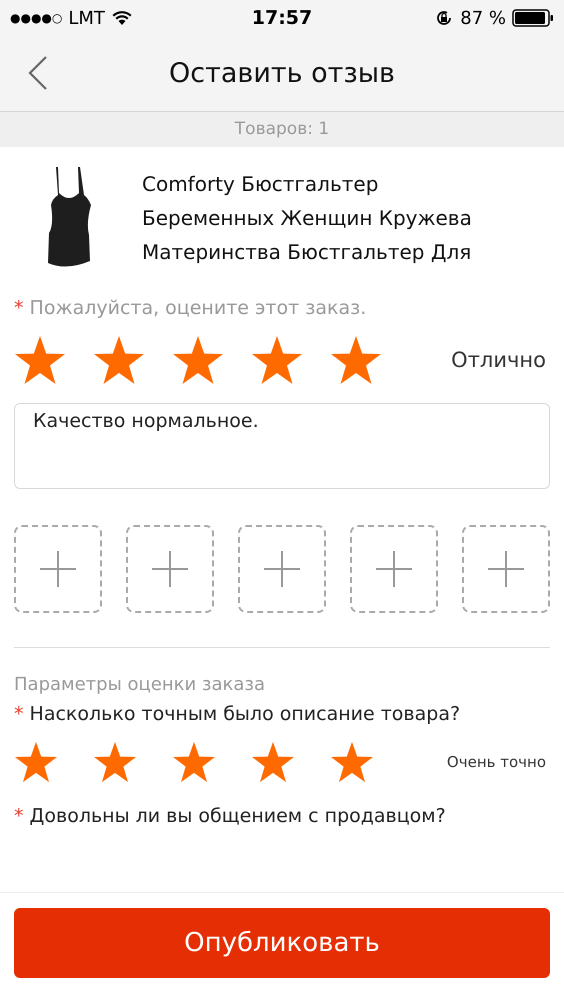 The image size is (564, 1000). Describe the element at coordinates (230, 816) in the screenshot. I see `rating-question: * Довольны ли вы общением с продавцом?` at that location.